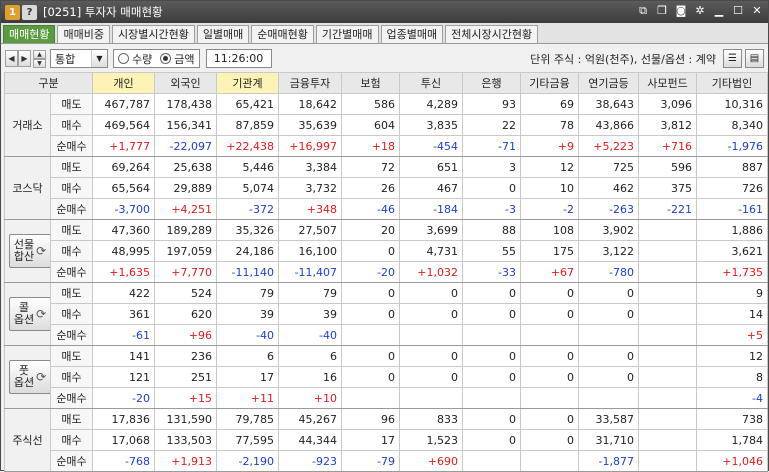  What do you see at coordinates (71, 335) in the screenshot?
I see `row-label: 순매수` at bounding box center [71, 335].